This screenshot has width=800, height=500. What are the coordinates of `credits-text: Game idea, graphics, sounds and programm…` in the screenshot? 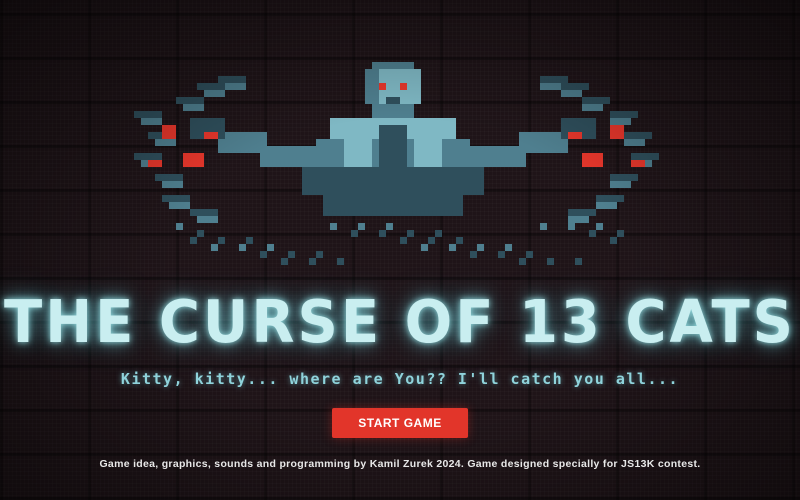 It's located at (400, 464).